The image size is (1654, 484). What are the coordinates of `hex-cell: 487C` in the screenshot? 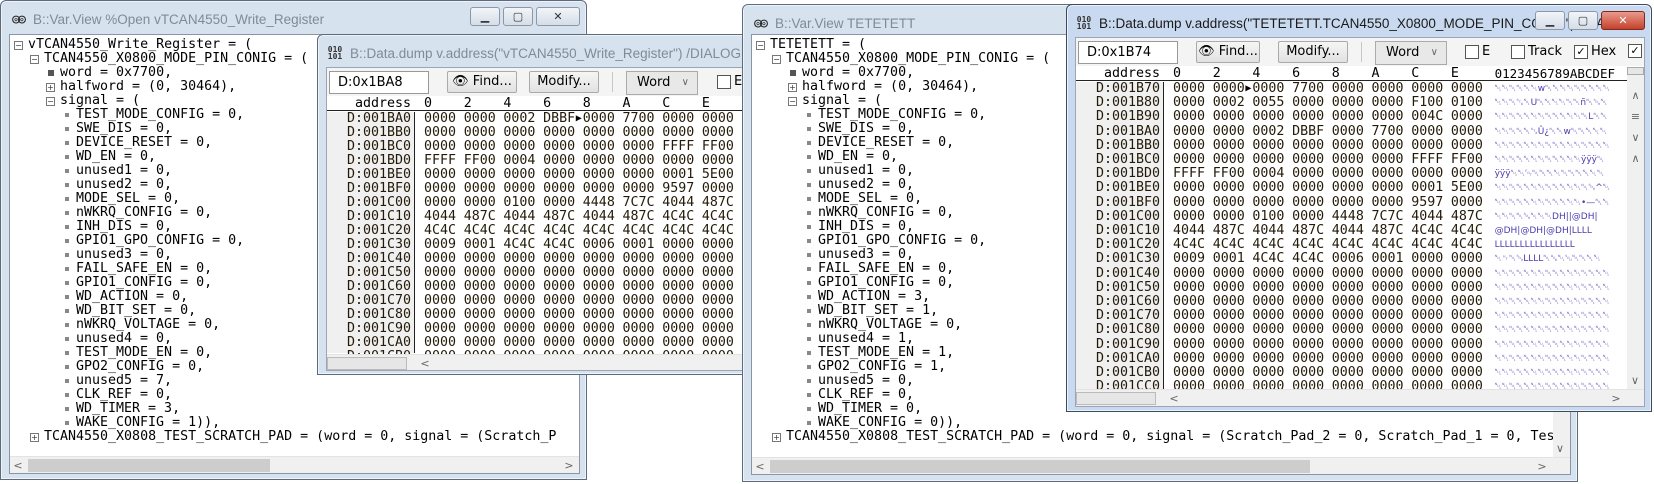 It's located at (1229, 230).